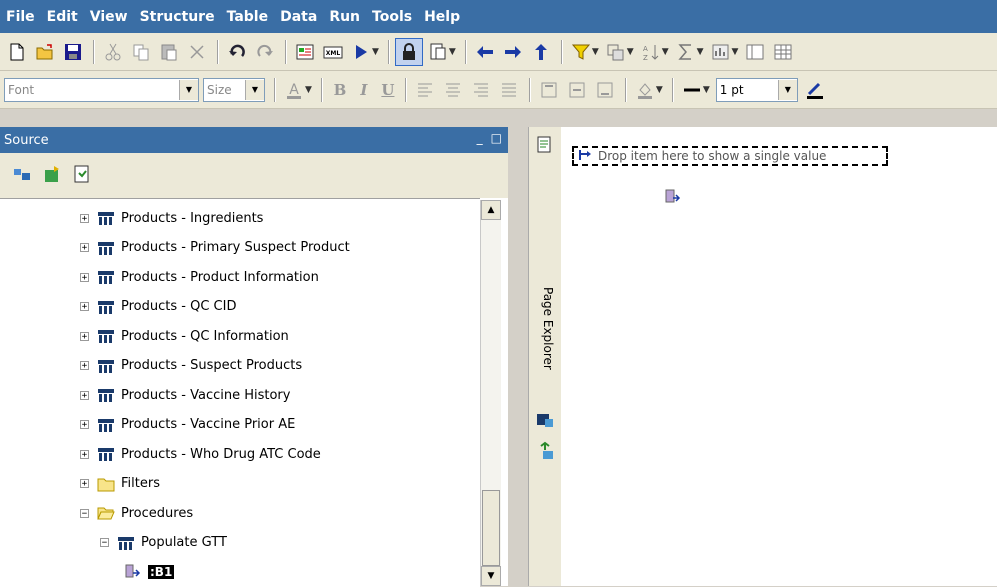  Describe the element at coordinates (595, 52) in the screenshot. I see `filter-dropdown-icon: ▼` at that location.